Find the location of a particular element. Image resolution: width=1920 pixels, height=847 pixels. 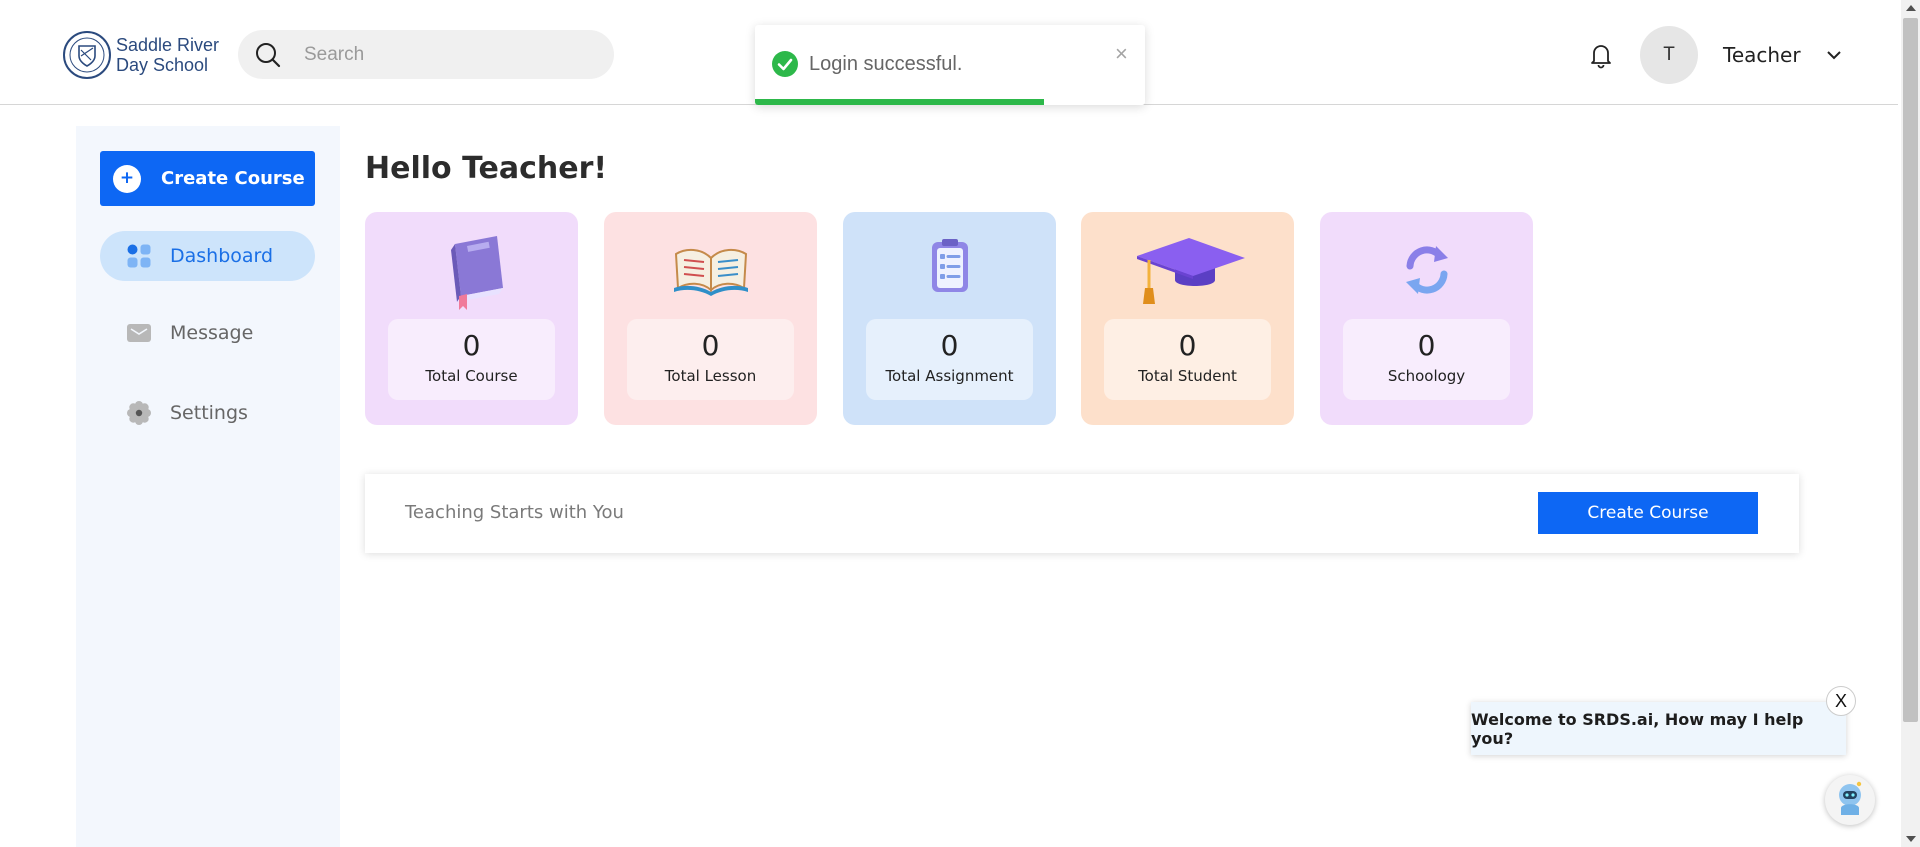

chatbot-launcher-button is located at coordinates (1850, 800).